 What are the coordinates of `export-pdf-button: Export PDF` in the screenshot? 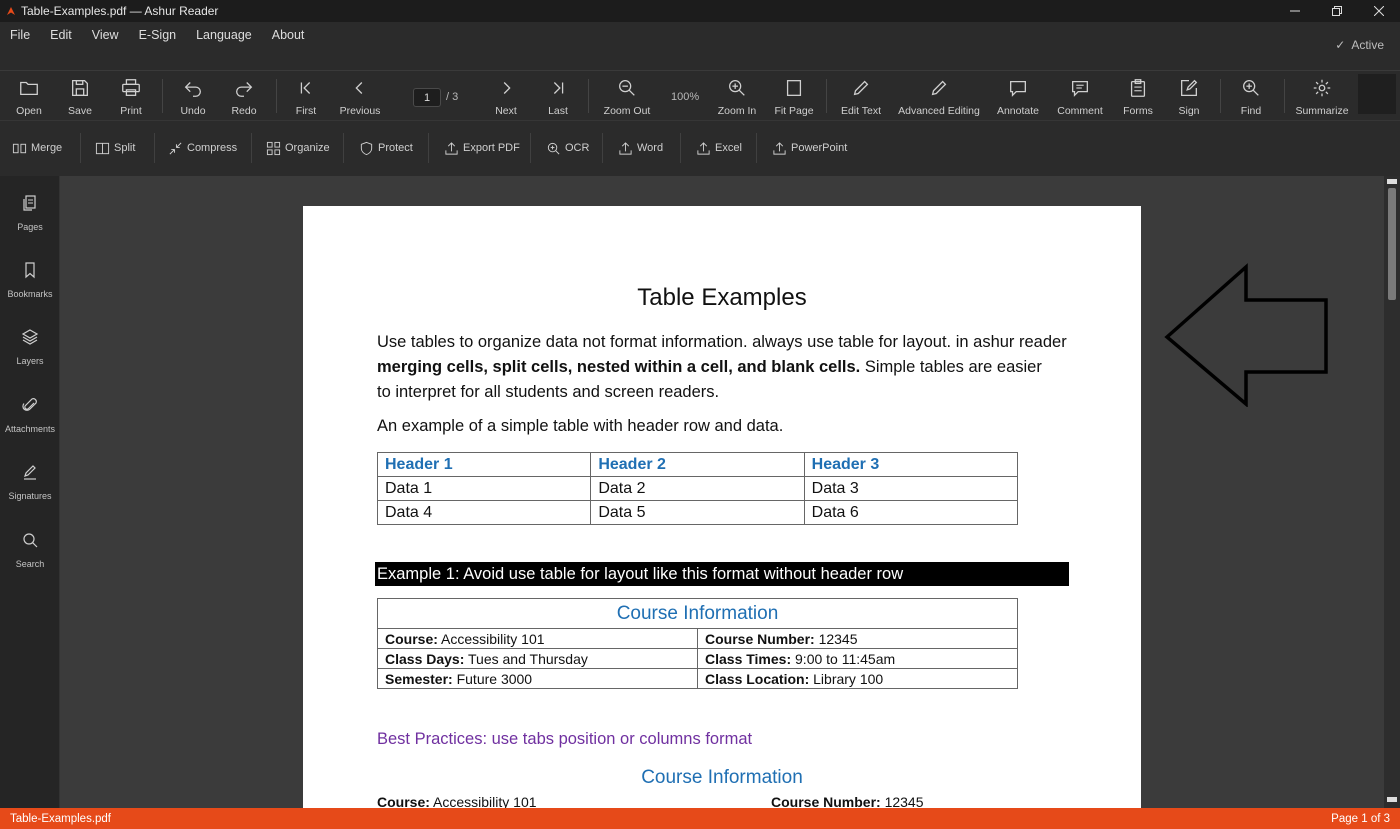 It's located at (482, 148).